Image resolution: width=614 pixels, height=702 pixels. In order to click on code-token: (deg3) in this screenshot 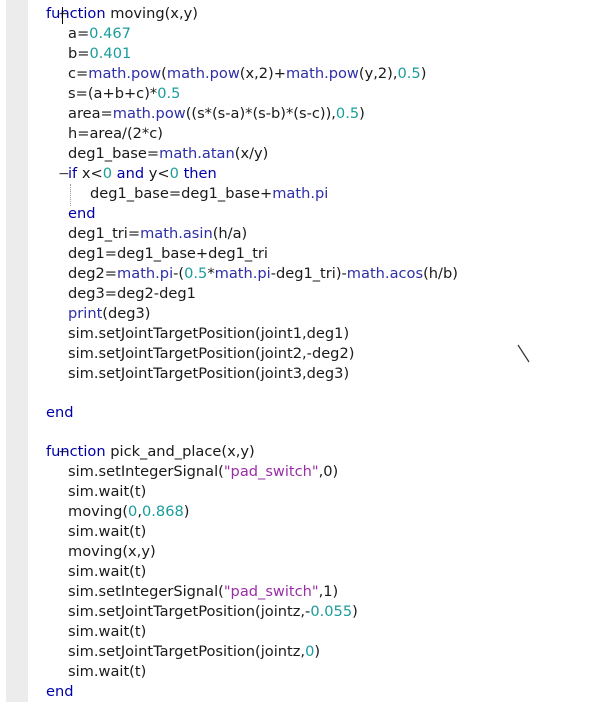, I will do `click(126, 313)`.